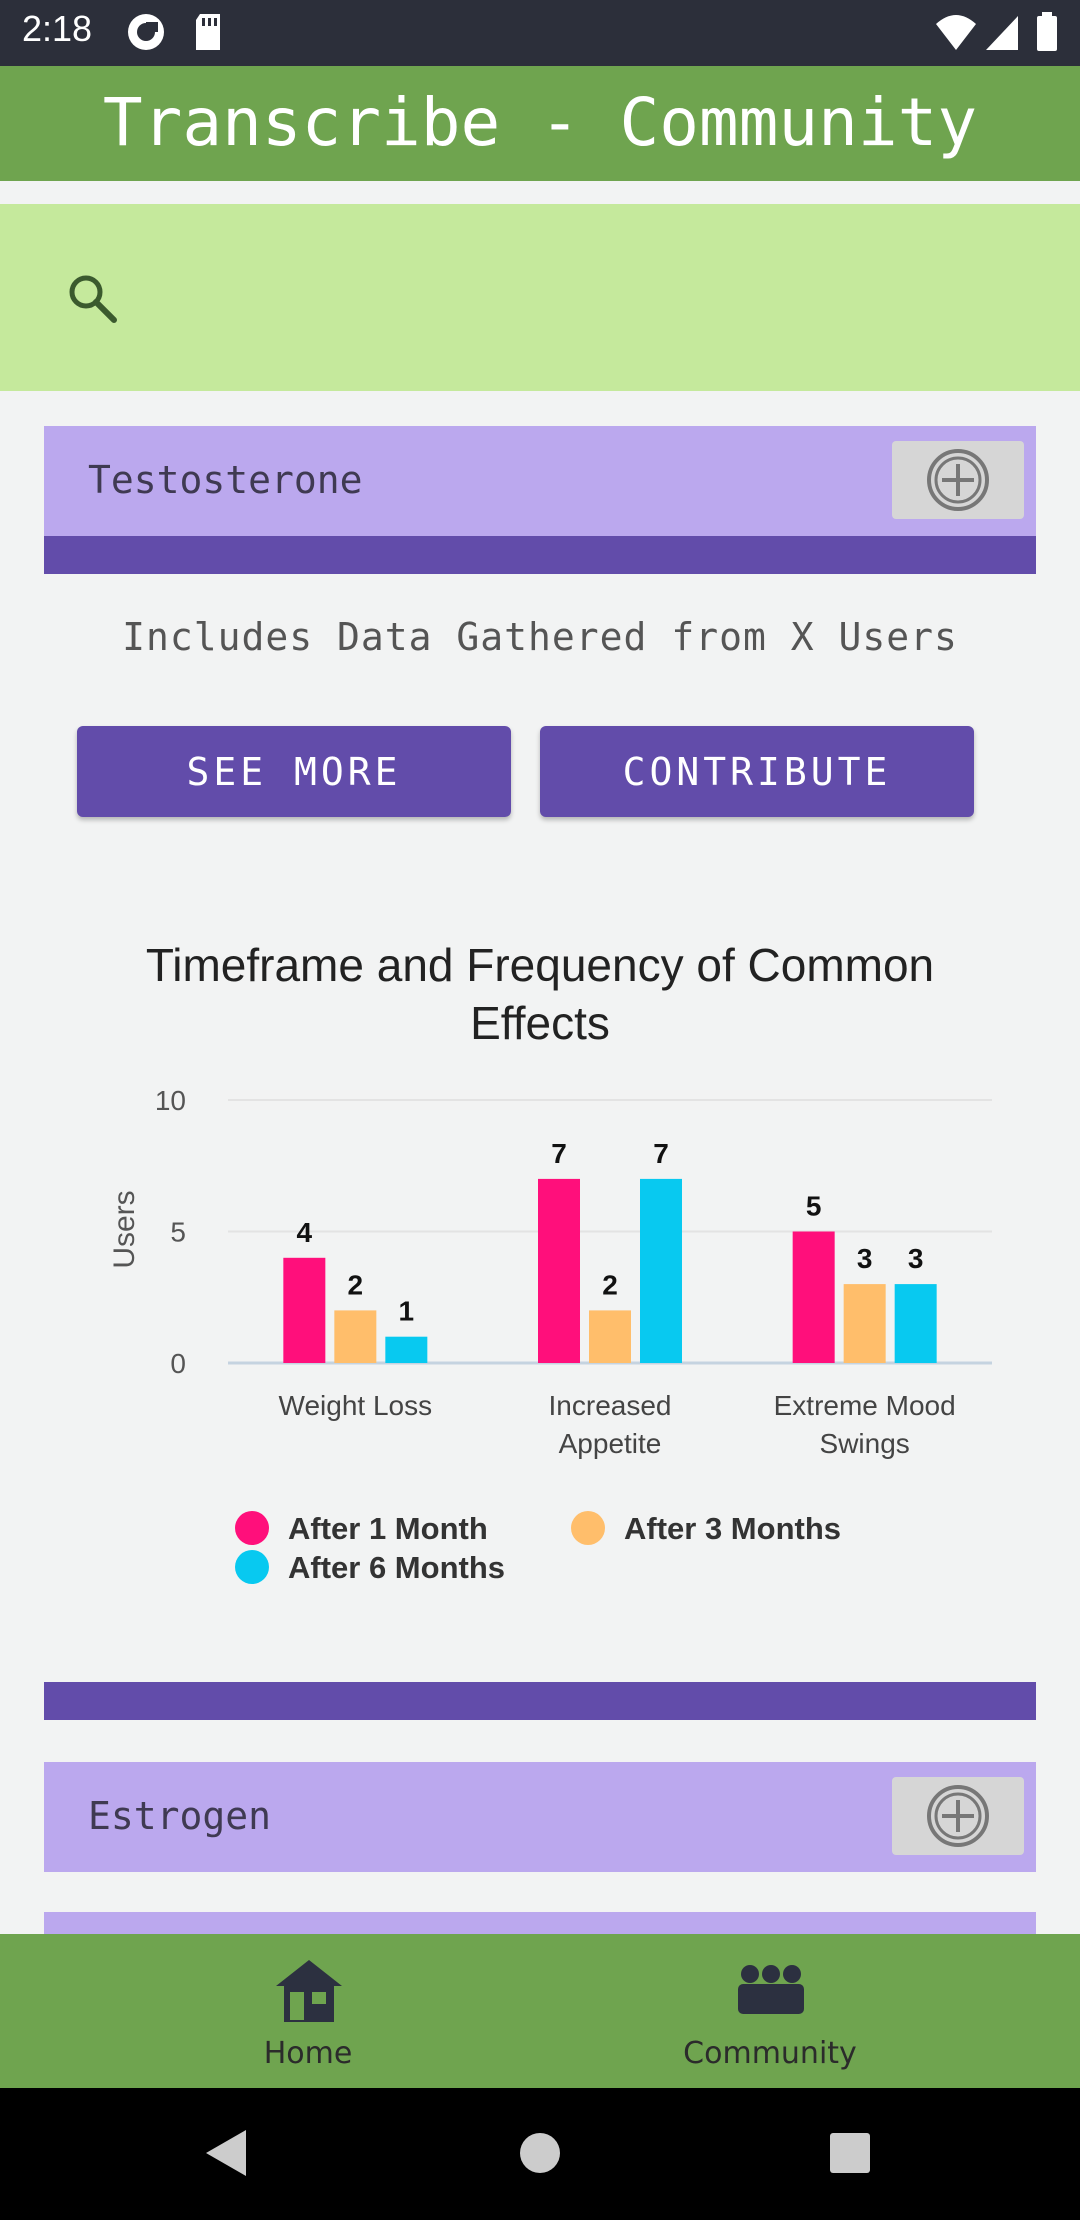  I want to click on nav-item-community: Community, so click(770, 2011).